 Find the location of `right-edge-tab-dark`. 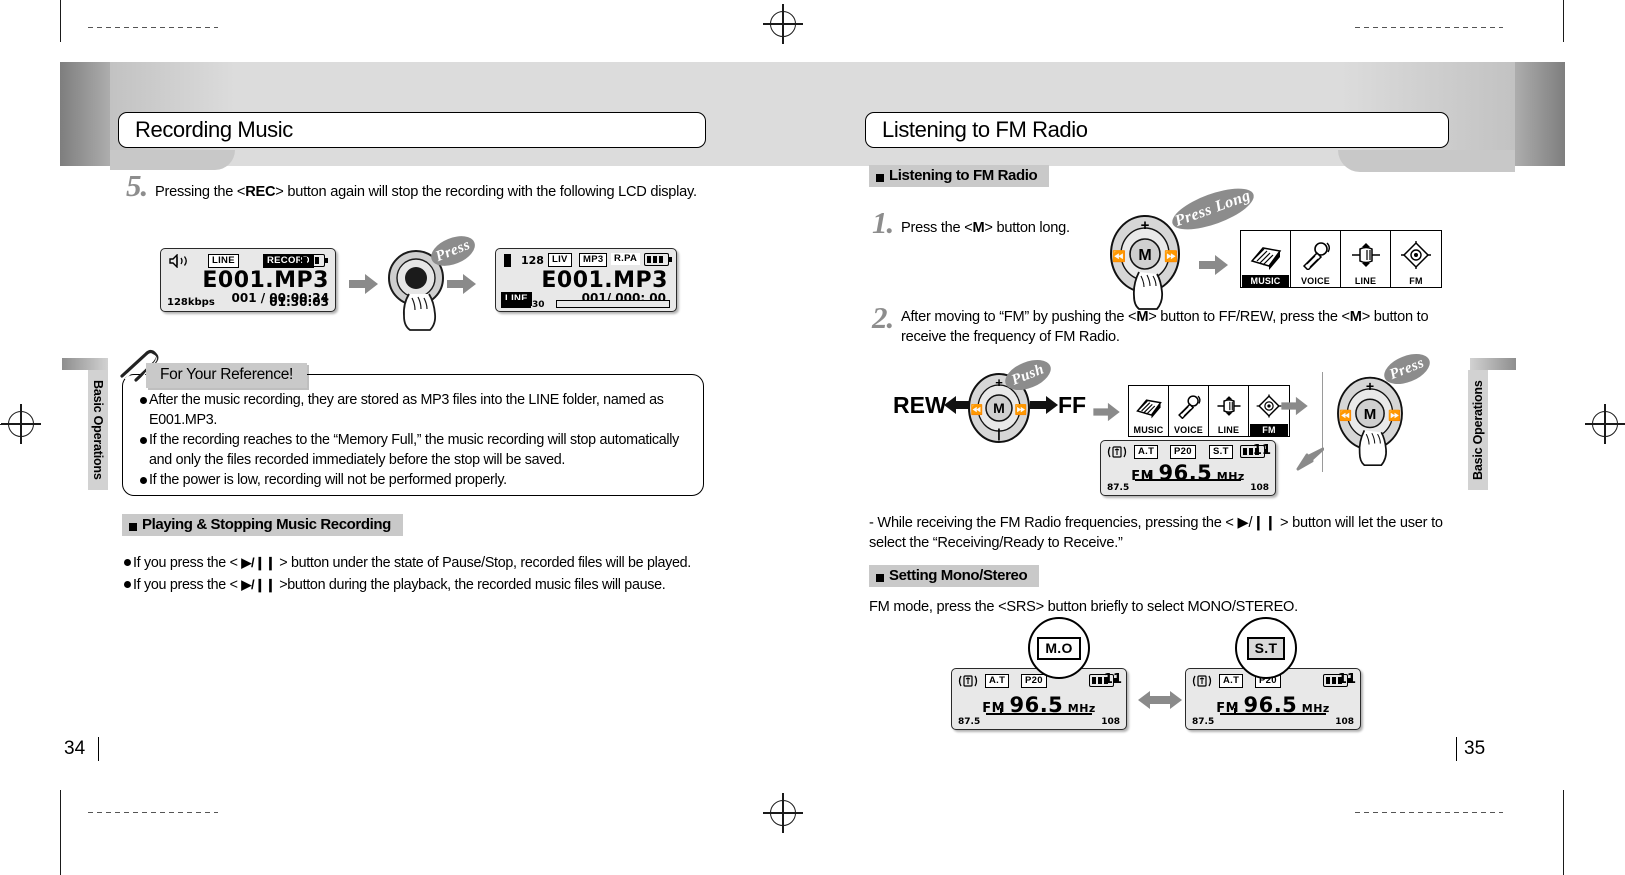

right-edge-tab-dark is located at coordinates (1540, 114).